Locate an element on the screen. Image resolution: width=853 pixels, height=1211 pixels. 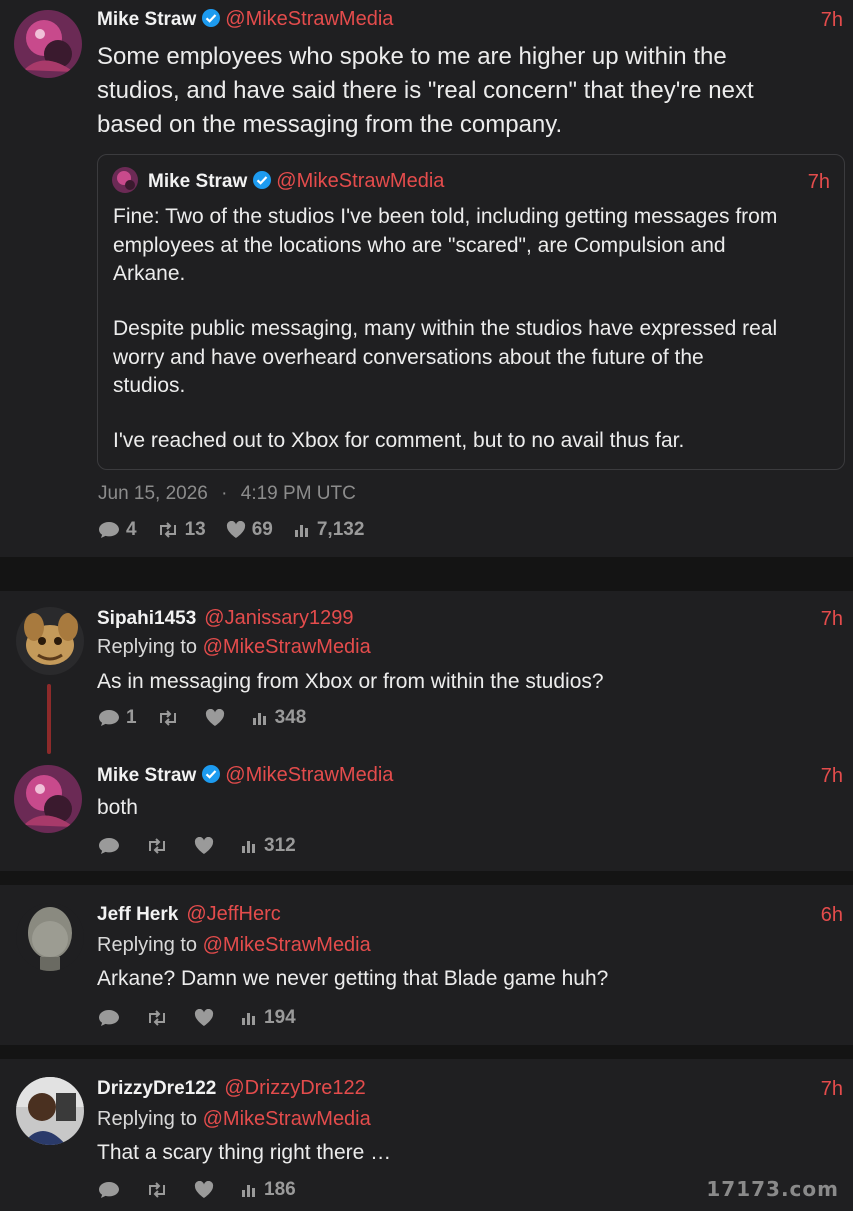
view-count: 348 is located at coordinates (290, 717).